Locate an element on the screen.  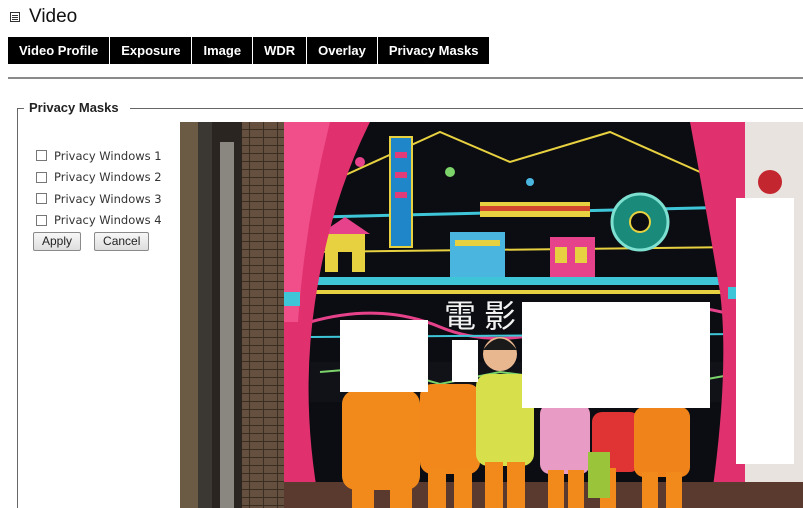
mural-text-2: 影 is located at coordinates (500, 316).